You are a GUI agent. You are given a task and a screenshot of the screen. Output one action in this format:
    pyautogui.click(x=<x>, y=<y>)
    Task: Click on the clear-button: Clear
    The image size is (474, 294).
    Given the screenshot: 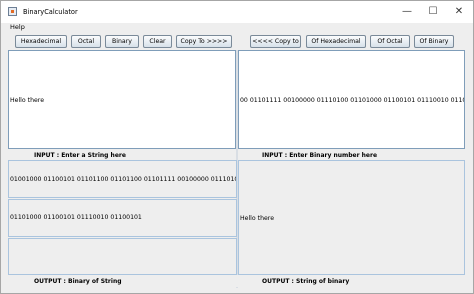 What is the action you would take?
    pyautogui.click(x=157, y=41)
    